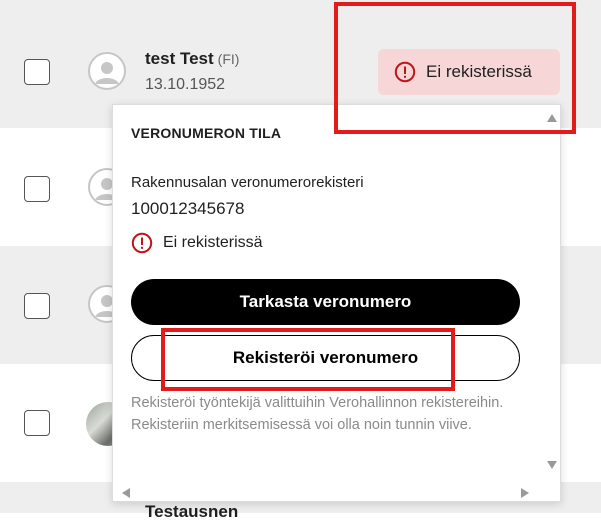 The height and width of the screenshot is (522, 601). Describe the element at coordinates (228, 59) in the screenshot. I see `country-code: (FI)` at that location.